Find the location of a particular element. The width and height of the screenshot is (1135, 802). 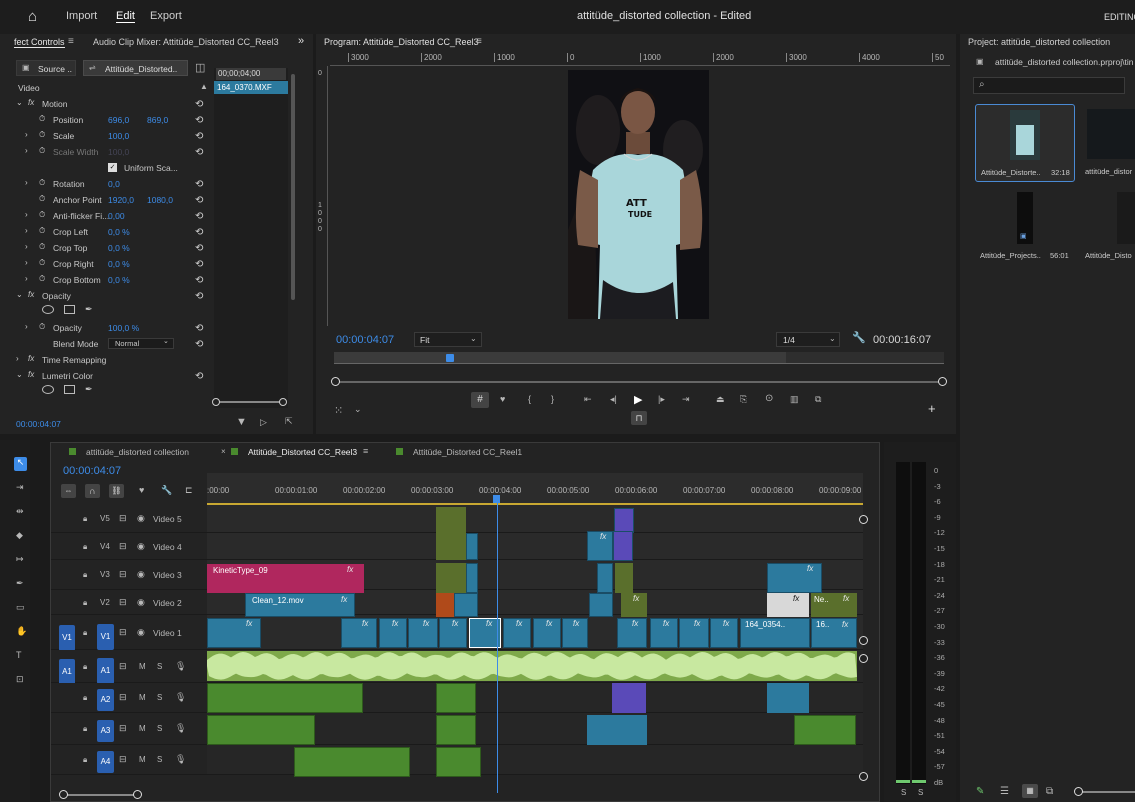

fx-row: ⌄ fx Opacity ⟲ is located at coordinates (105, 296).